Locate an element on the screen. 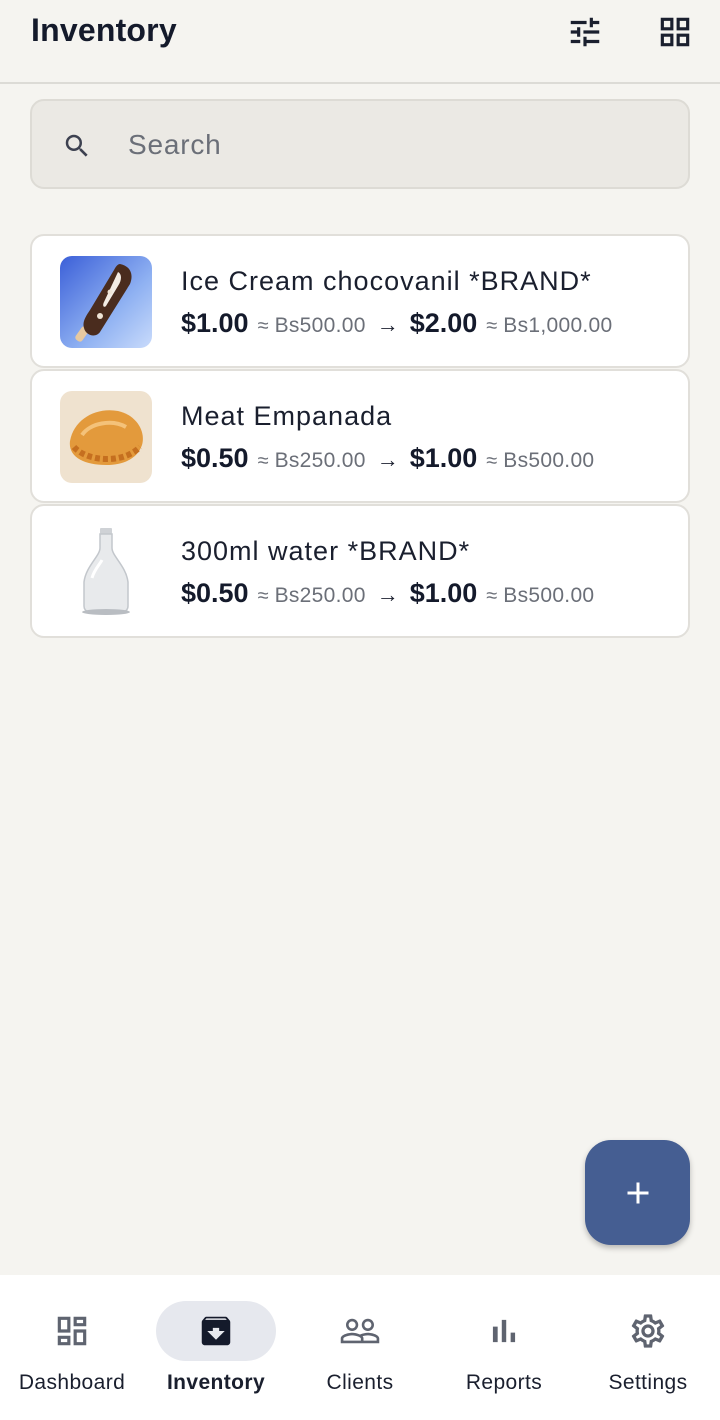  people-icon is located at coordinates (360, 1331).